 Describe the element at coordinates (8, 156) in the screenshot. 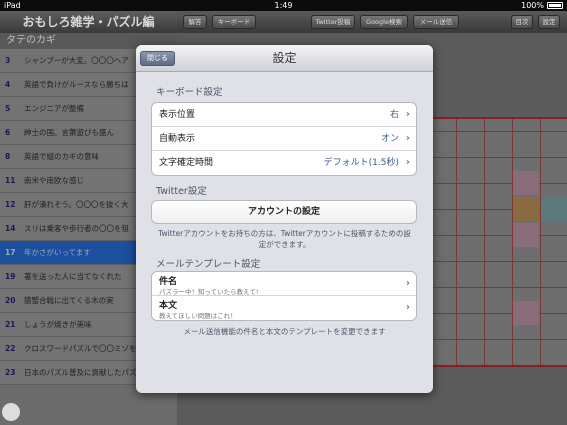

I see `clue-number: 8` at that location.